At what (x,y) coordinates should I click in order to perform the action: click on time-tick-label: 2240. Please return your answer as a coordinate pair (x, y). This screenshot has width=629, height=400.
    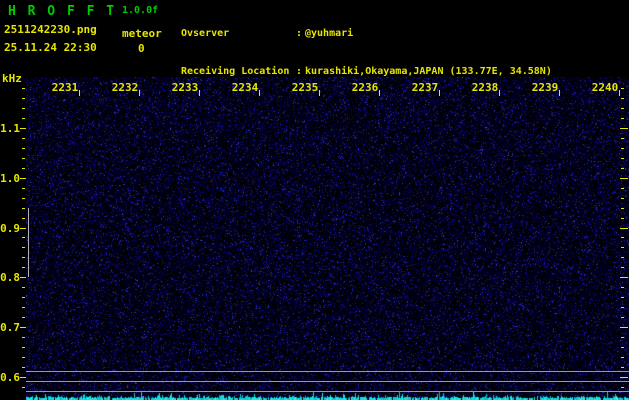
    Looking at the image, I should click on (605, 87).